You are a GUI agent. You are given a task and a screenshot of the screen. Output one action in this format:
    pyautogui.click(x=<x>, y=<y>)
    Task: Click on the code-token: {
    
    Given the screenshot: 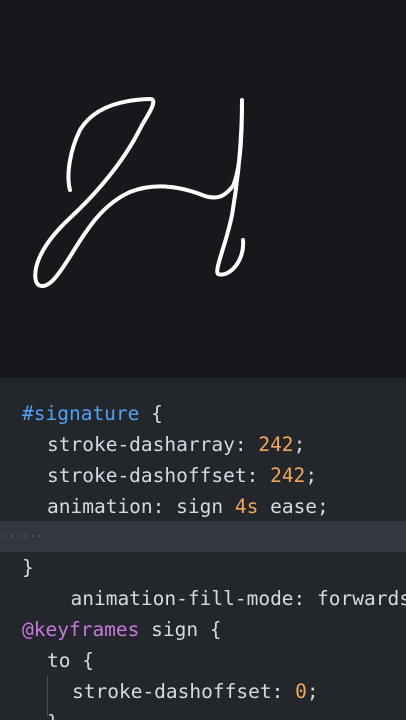 What is the action you would take?
    pyautogui.click(x=151, y=413)
    